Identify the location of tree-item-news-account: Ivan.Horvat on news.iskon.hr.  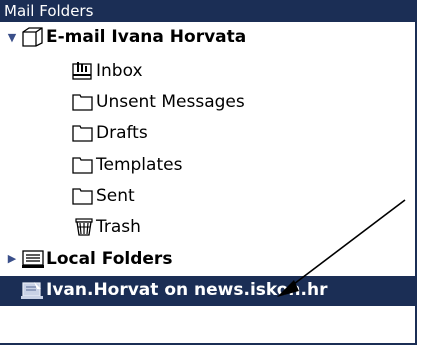
(207, 291).